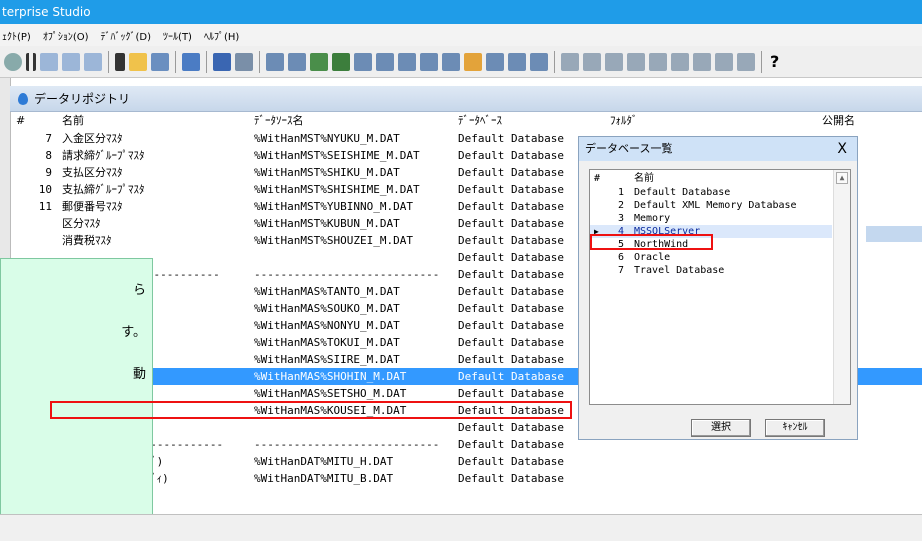 The image size is (922, 541). I want to click on menu-project: ｪｸﾄ(P), so click(16, 35).